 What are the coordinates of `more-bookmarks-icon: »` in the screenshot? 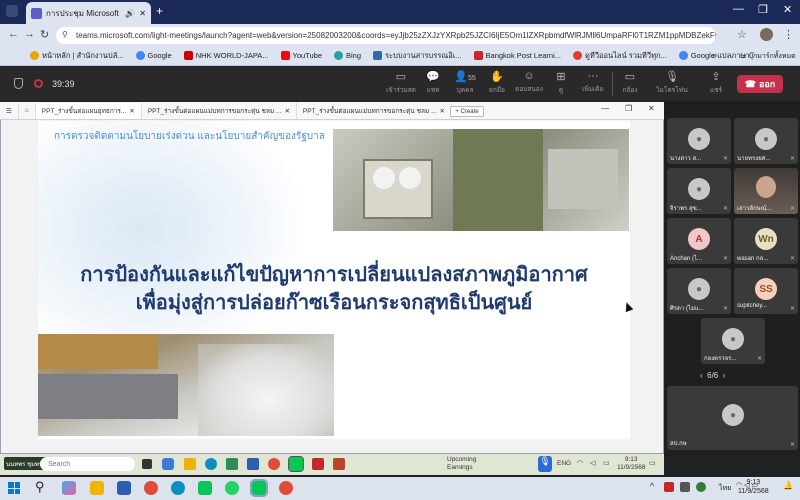 It's located at (714, 55).